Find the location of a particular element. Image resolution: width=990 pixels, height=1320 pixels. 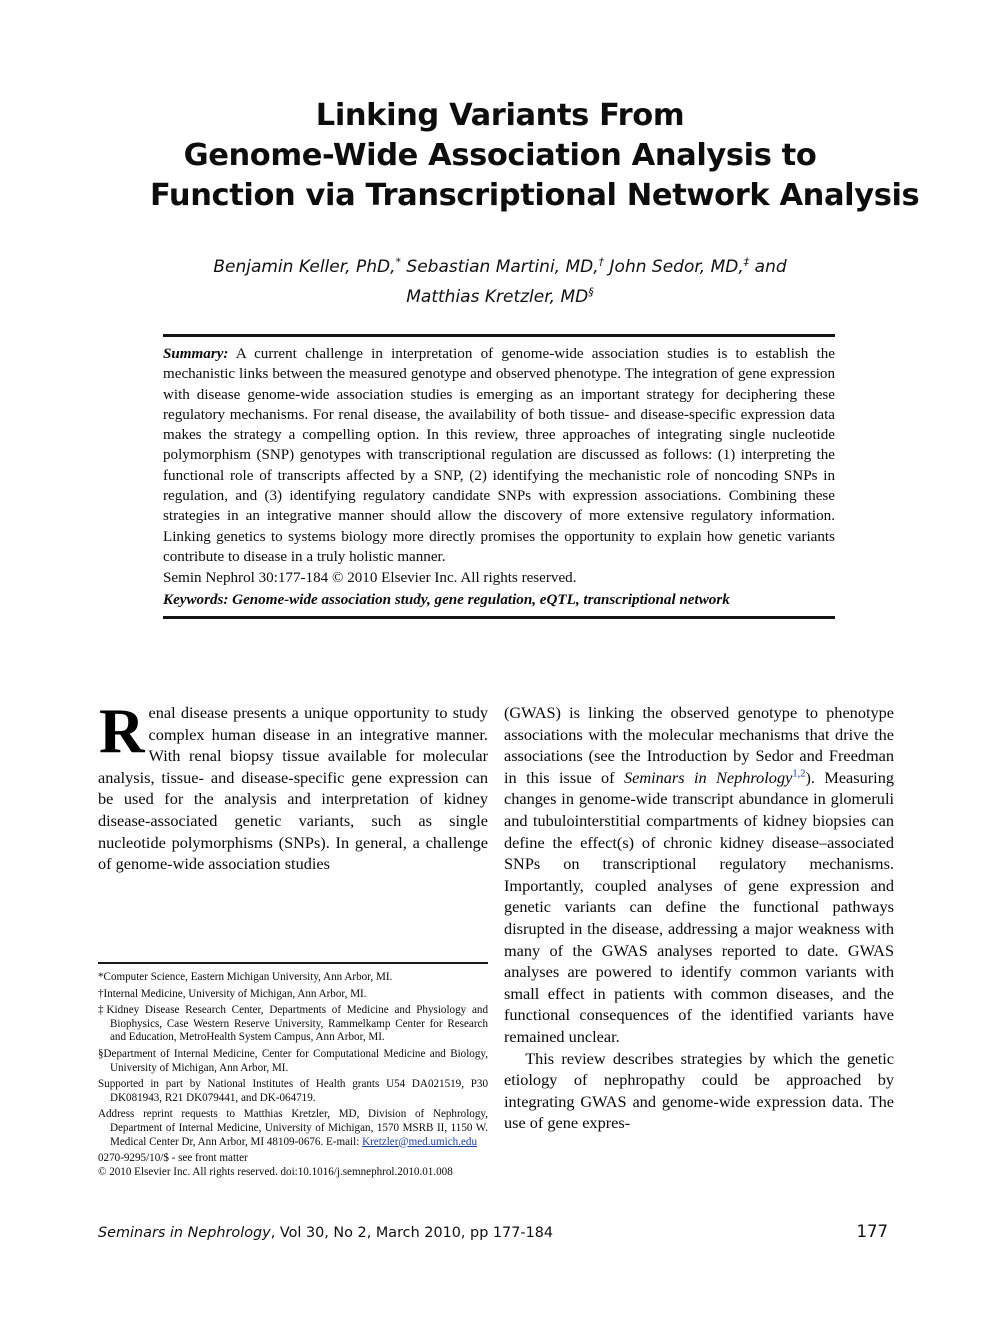

title-line-2: Genome-Wide Association Analysis to is located at coordinates (500, 155).